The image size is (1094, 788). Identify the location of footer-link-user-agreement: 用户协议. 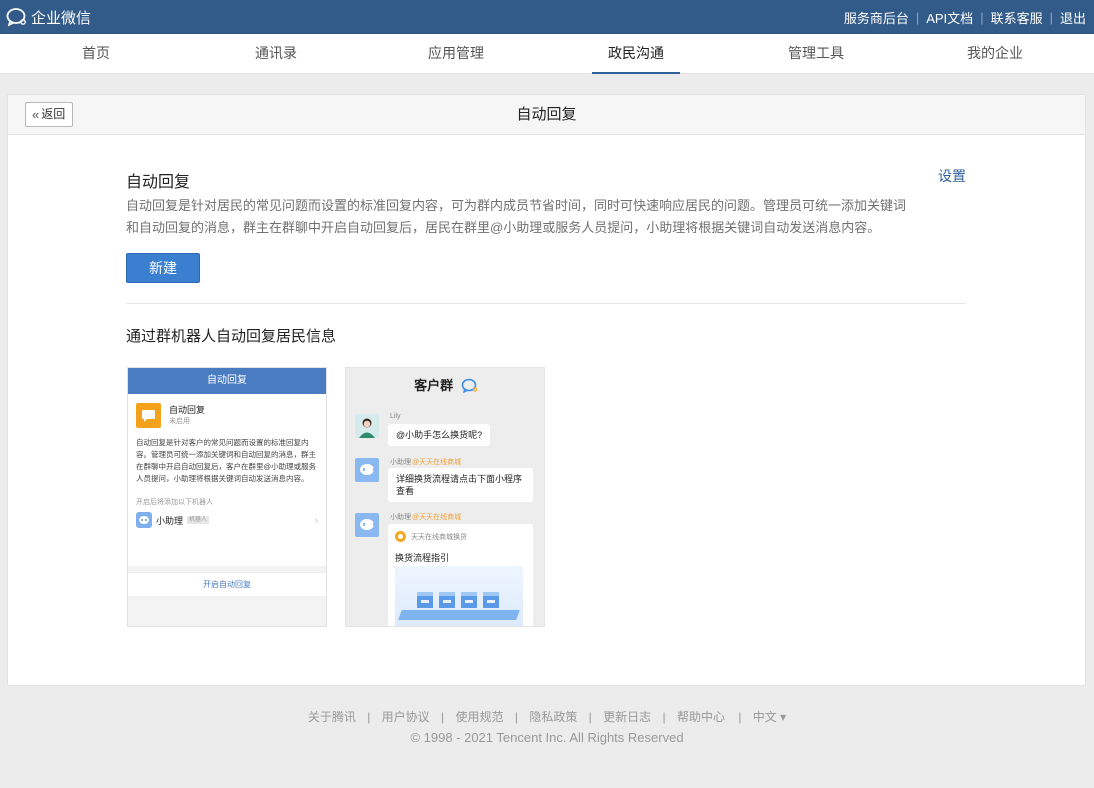
(406, 717).